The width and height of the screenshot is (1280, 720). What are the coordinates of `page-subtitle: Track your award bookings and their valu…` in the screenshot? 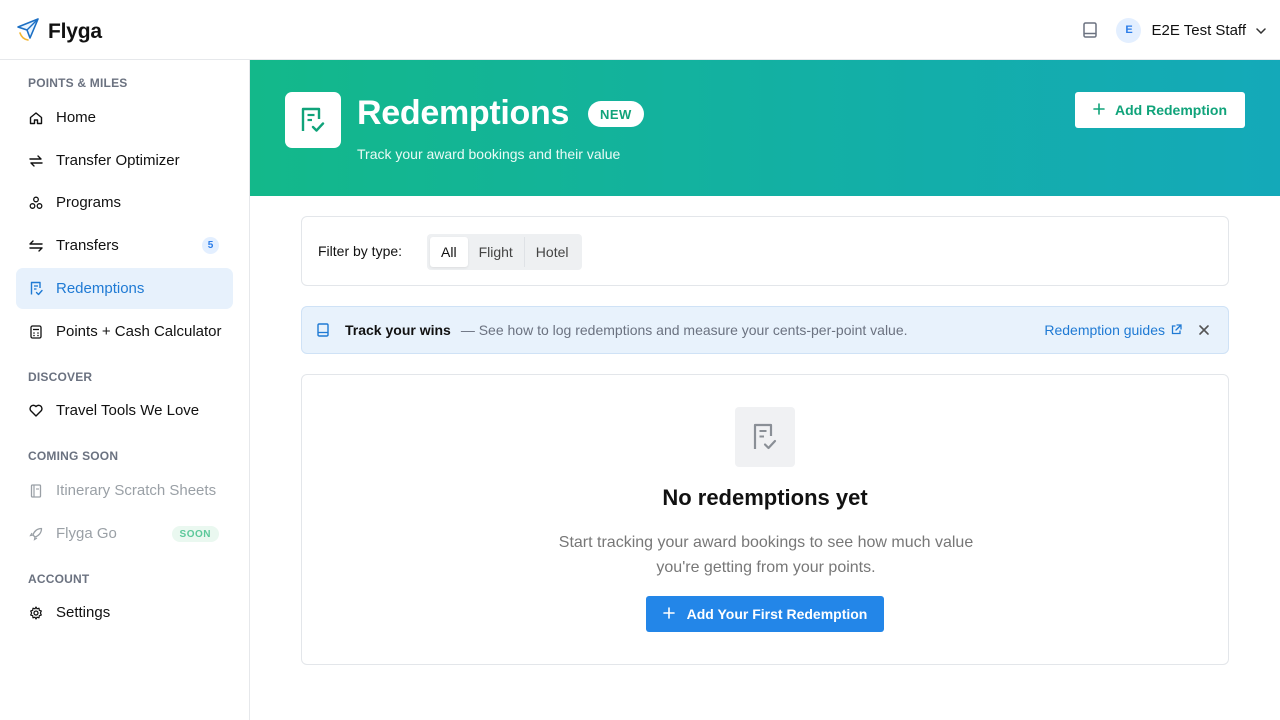 It's located at (489, 154).